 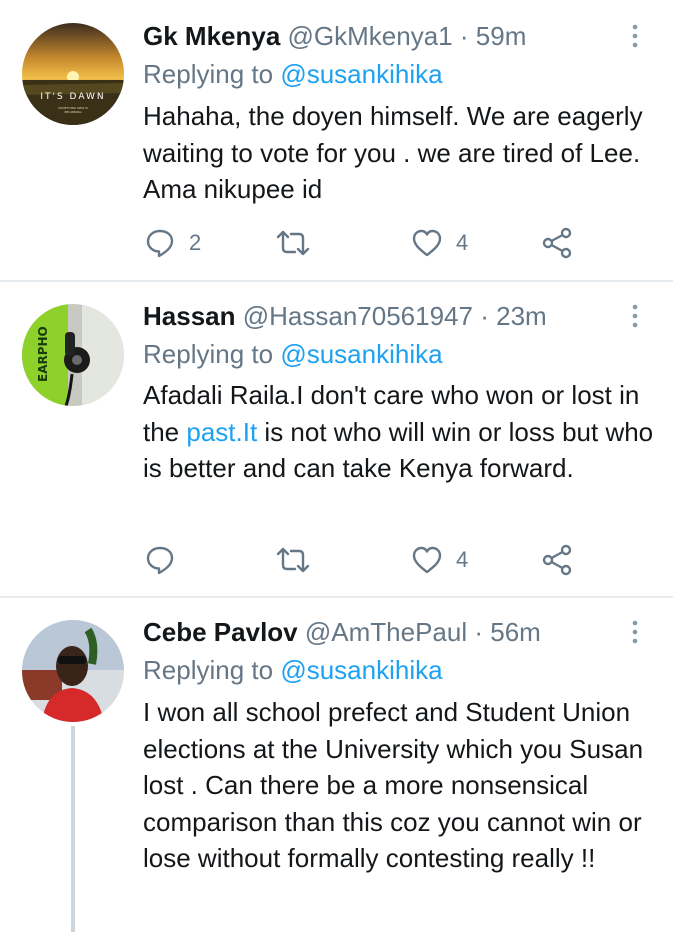 I want to click on tweet-text-link: past.It, so click(x=221, y=432).